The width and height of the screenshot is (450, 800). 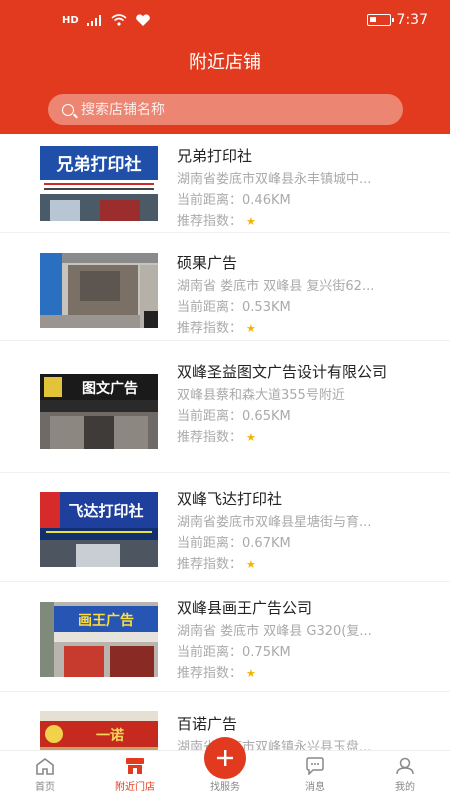 What do you see at coordinates (261, 395) in the screenshot?
I see `store-address: 双峰县蔡和森大道355号附近` at bounding box center [261, 395].